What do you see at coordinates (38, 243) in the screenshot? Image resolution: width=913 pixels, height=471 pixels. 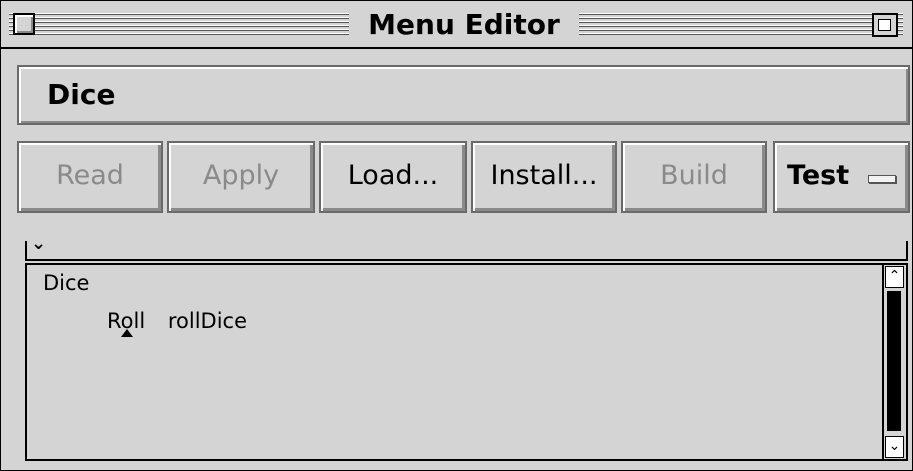 I see `chevron-down-icon: ⌄` at bounding box center [38, 243].